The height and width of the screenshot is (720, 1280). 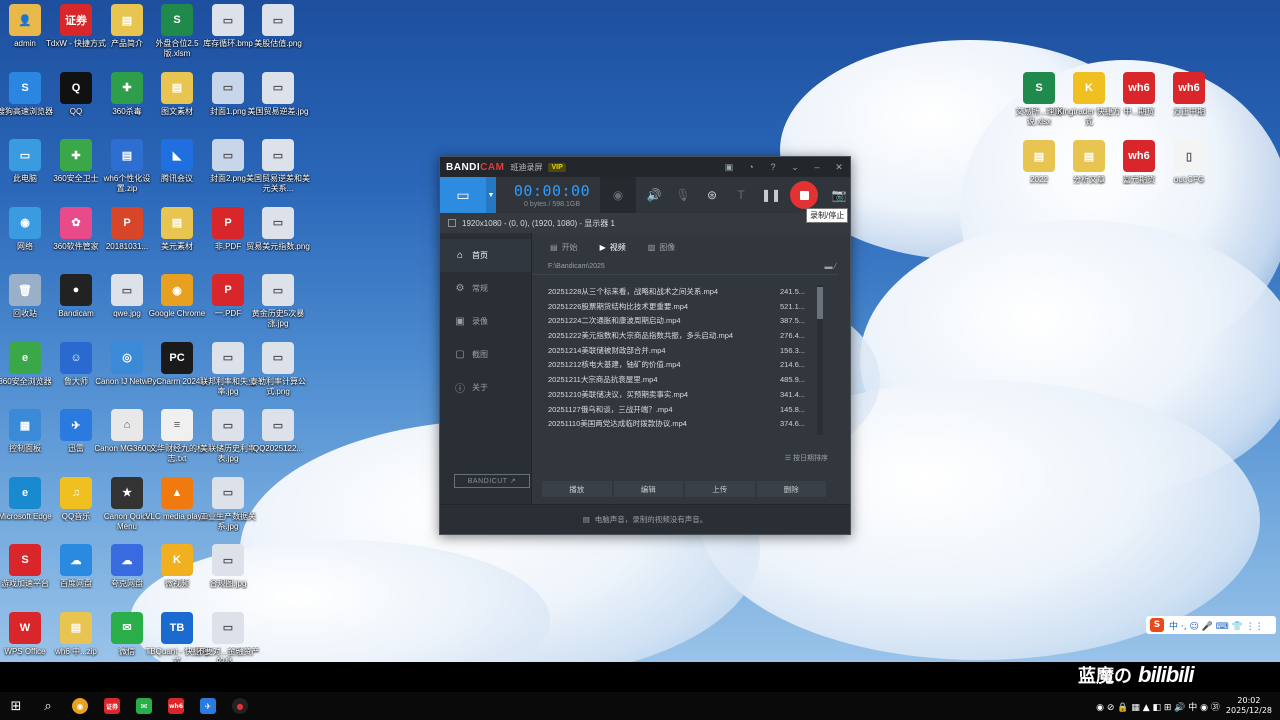 I want to click on wechat-taskbar-icon: ✉, so click(x=144, y=706).